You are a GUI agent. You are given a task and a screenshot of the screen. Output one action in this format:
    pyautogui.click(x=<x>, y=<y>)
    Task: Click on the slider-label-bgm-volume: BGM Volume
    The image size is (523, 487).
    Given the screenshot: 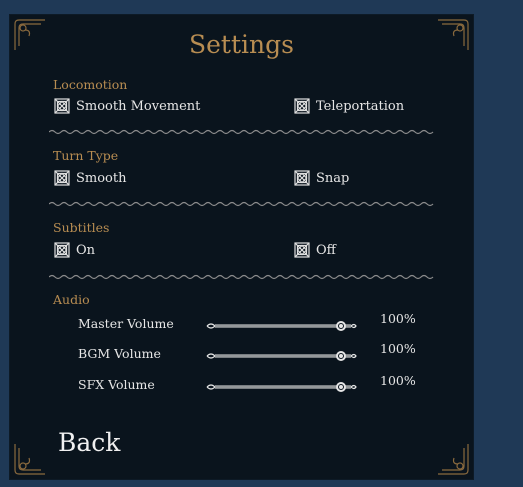 What is the action you would take?
    pyautogui.click(x=119, y=353)
    